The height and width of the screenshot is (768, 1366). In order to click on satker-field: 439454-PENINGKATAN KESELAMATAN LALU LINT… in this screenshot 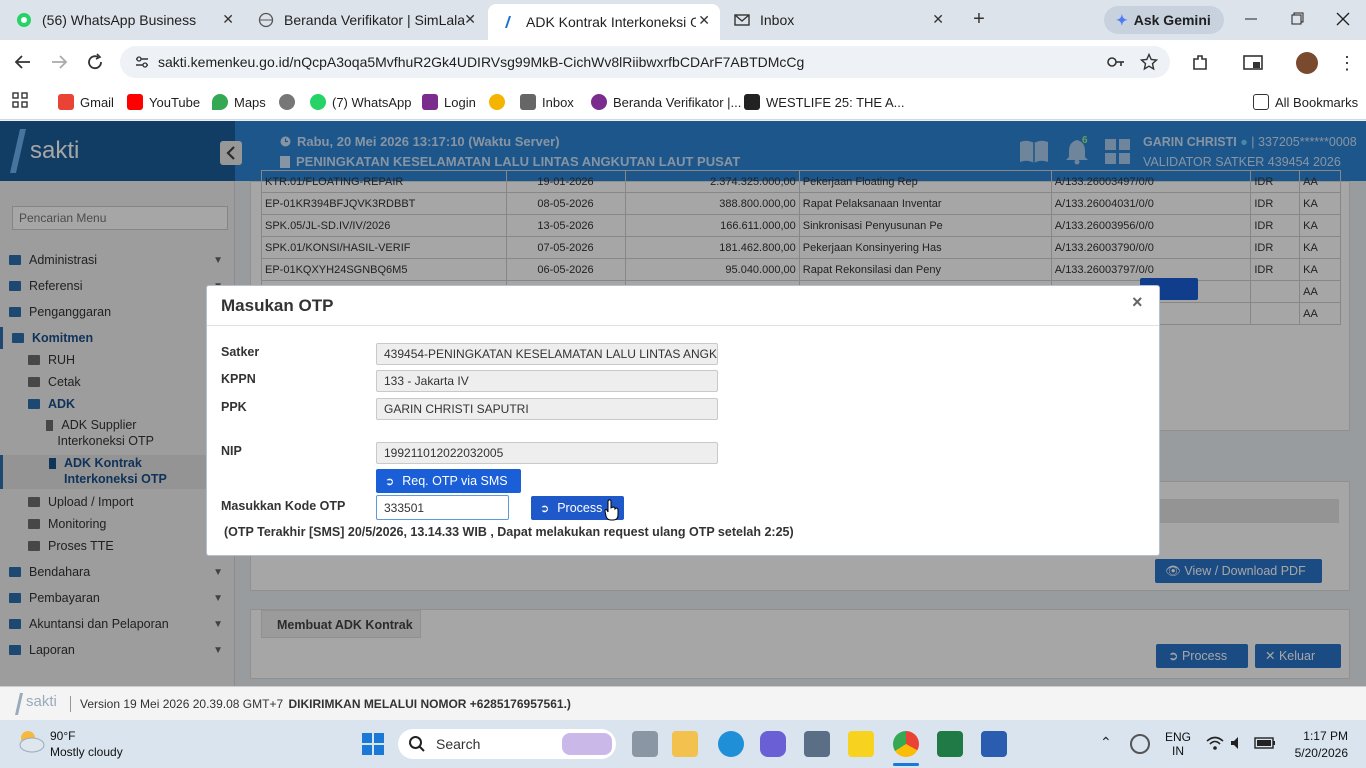, I will do `click(547, 354)`.